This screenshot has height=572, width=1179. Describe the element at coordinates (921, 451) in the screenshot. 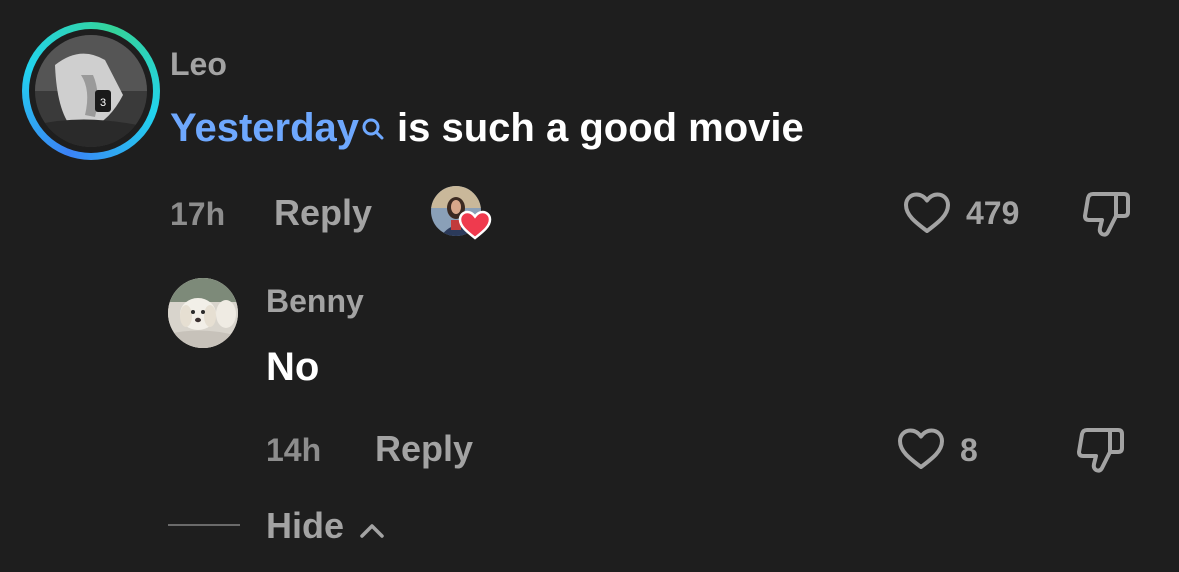

I see `reply-like-heart-icon` at that location.